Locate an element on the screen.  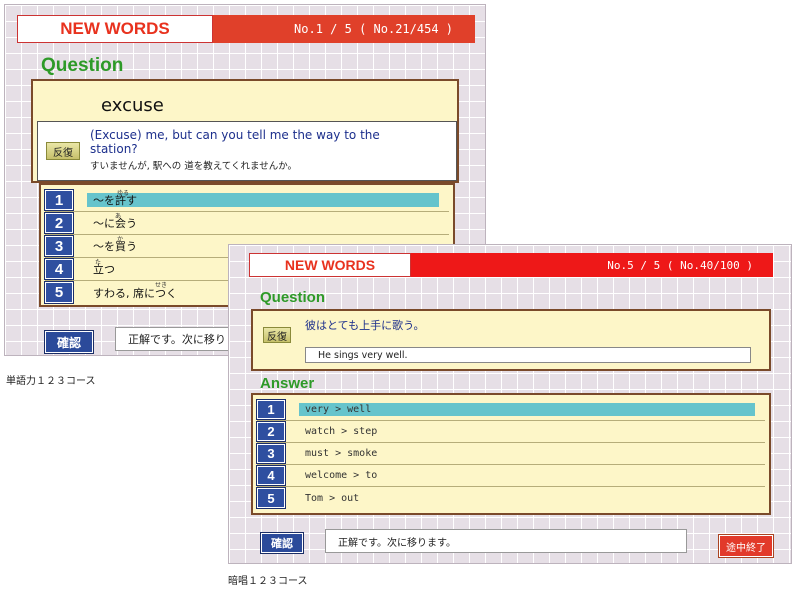
choice-row: 2 あ 〜に会う is located at coordinates (246, 223).